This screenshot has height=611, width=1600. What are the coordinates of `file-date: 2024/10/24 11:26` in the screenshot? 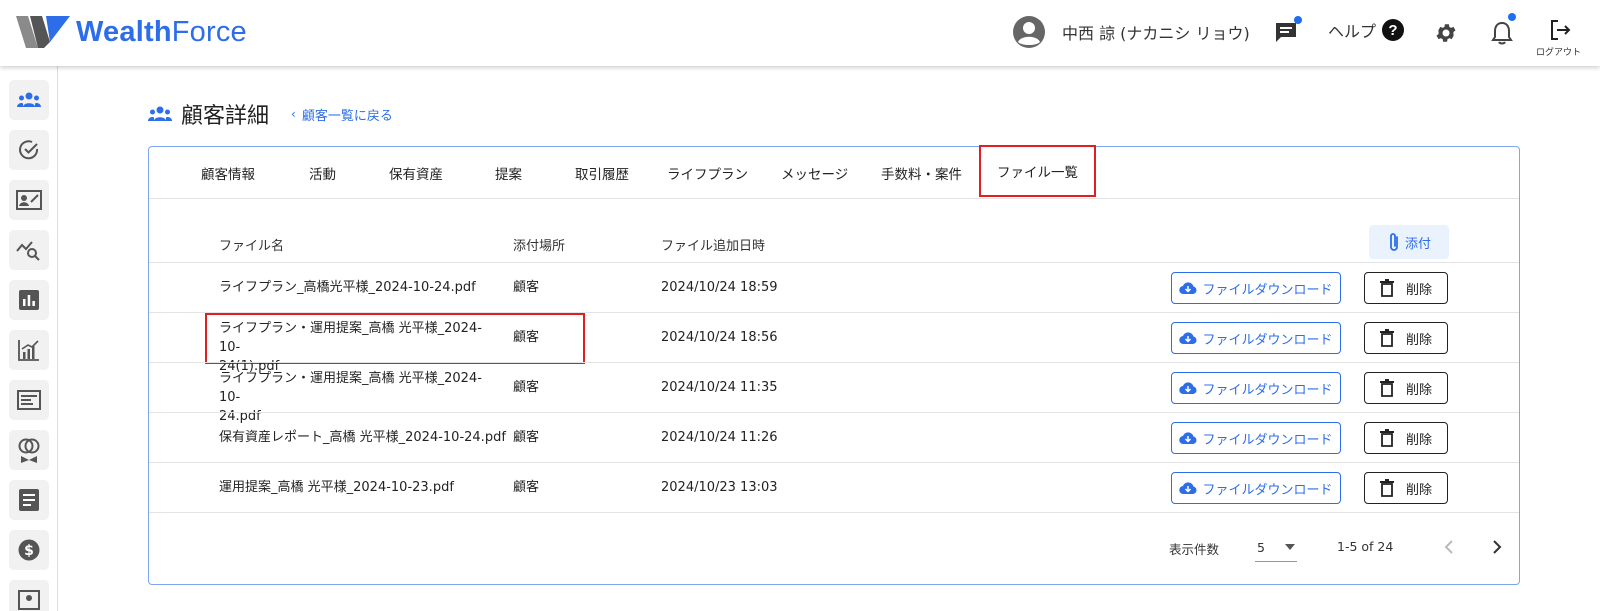 It's located at (719, 437).